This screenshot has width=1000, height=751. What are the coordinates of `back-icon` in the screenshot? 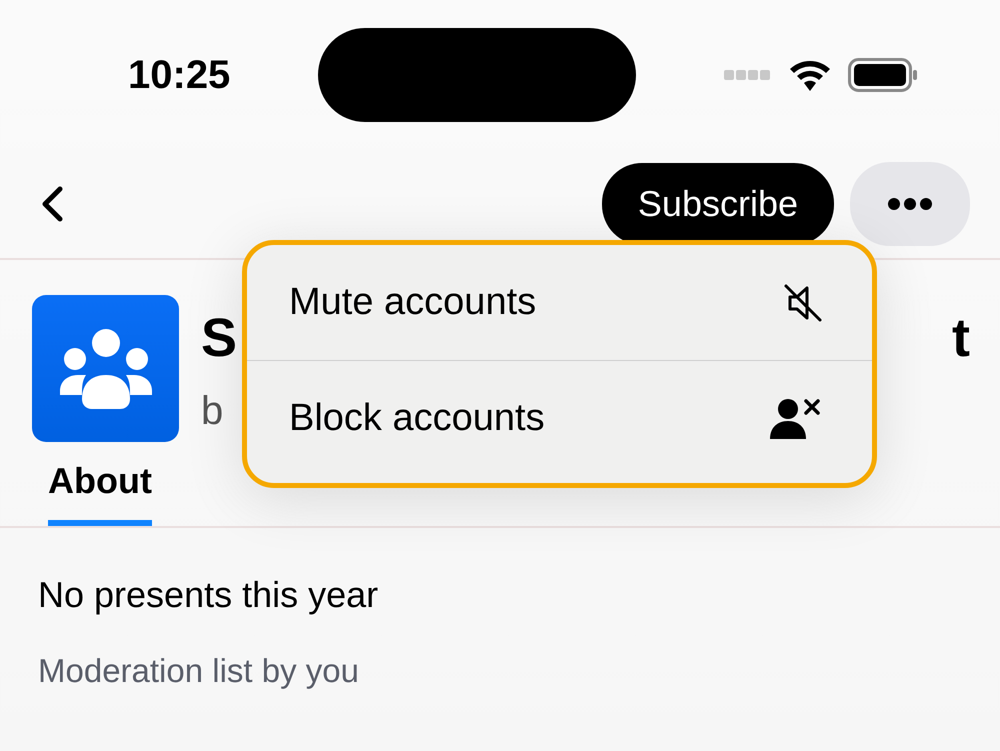 It's located at (52, 204).